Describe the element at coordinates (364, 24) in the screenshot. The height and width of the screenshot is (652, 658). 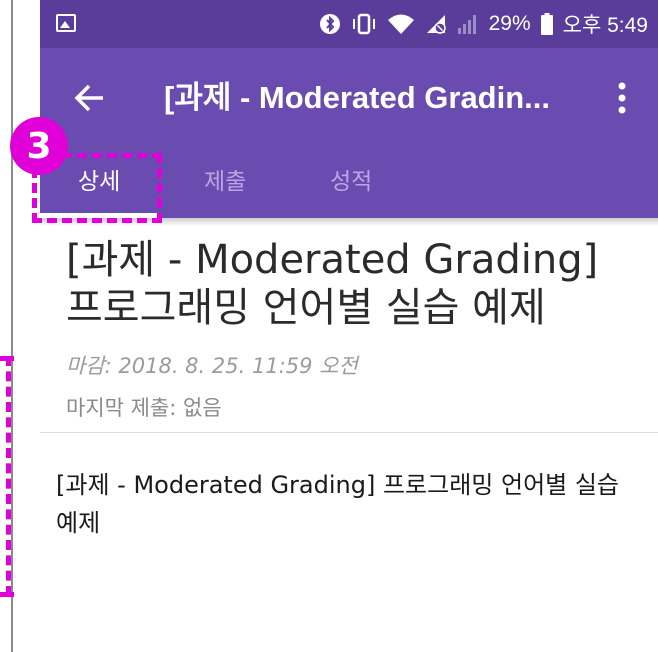
I see `vibrate-icon` at that location.